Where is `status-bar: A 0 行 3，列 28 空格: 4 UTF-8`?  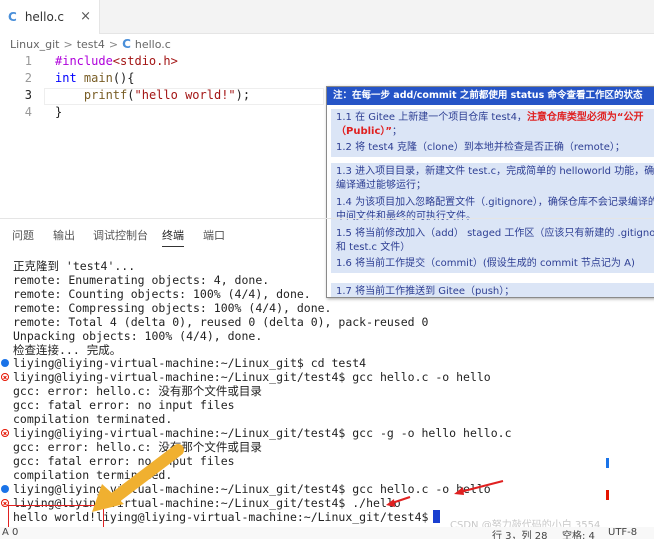
status-bar: A 0 行 3，列 28 空格: 4 UTF-8 is located at coordinates (327, 533).